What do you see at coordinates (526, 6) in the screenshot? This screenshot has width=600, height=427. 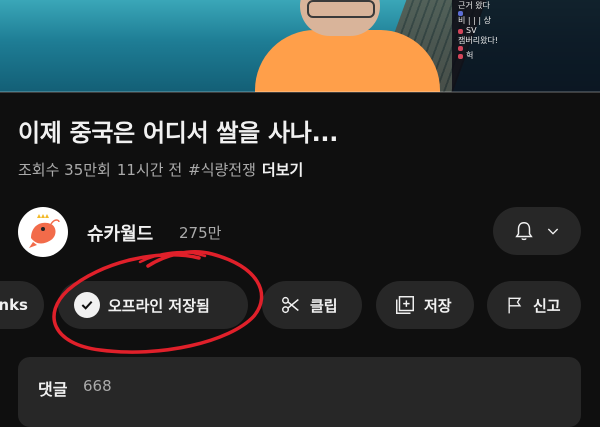 I see `chat-line: 근거 왔다` at bounding box center [526, 6].